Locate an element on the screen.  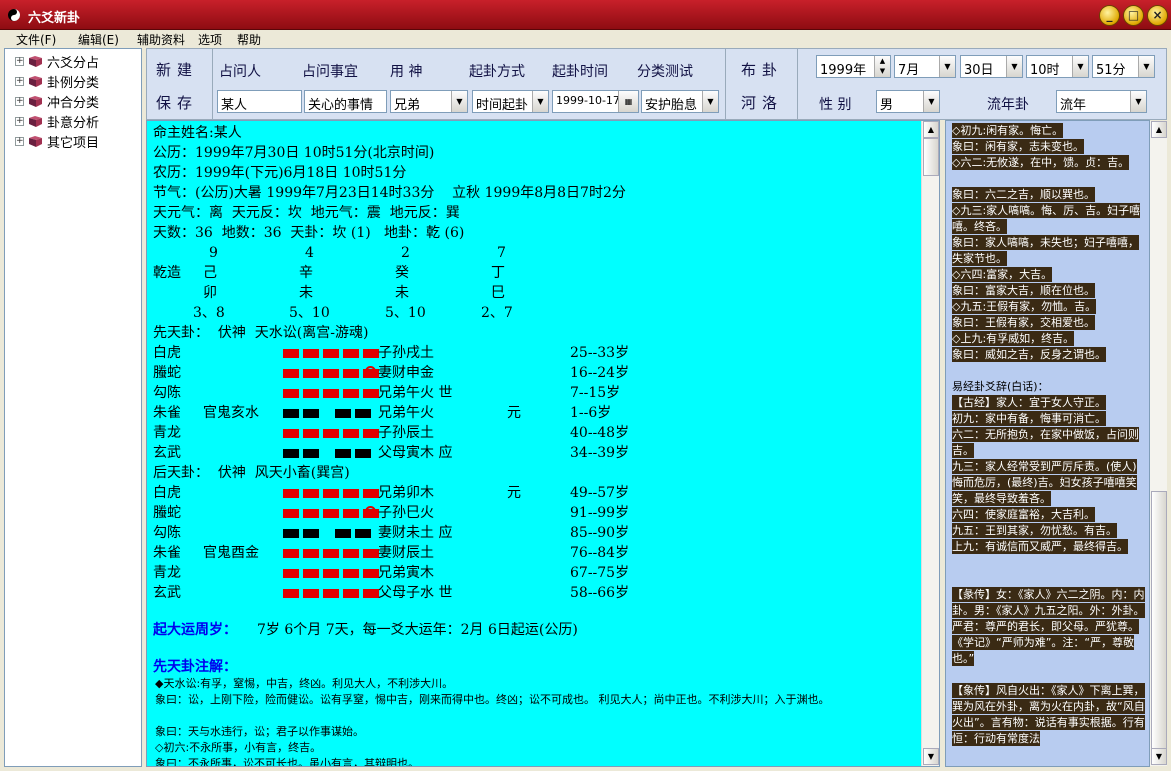
plain-text: 六二：无所抱负，在家中做饭，占问则吉。 is located at coordinates (1049, 443).